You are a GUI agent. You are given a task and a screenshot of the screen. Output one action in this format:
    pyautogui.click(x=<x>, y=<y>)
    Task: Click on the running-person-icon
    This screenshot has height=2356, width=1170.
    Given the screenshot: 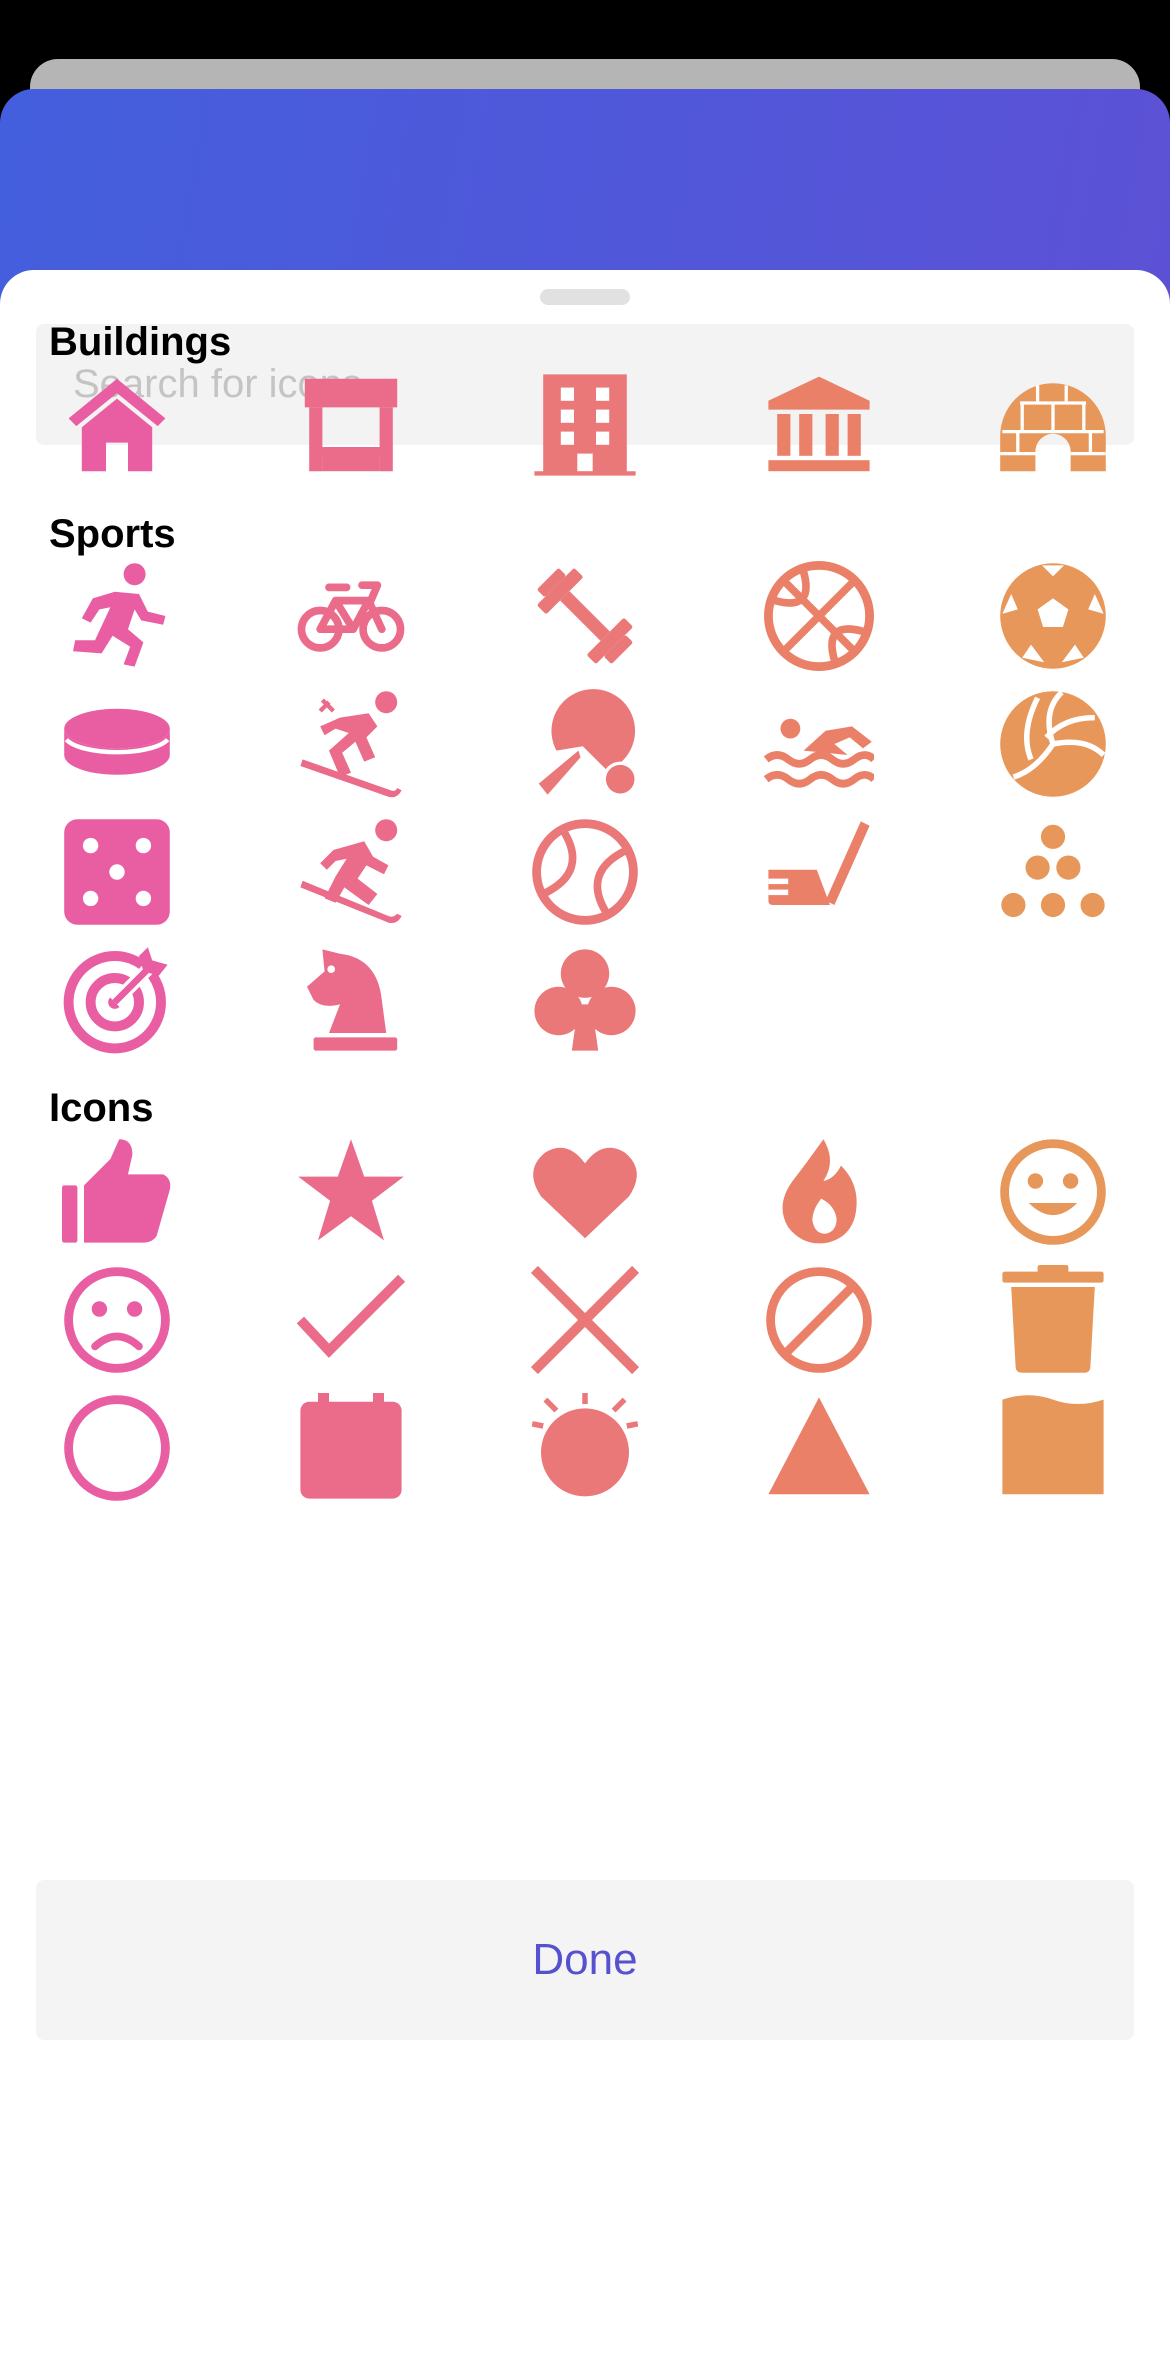 What is the action you would take?
    pyautogui.click(x=117, y=616)
    